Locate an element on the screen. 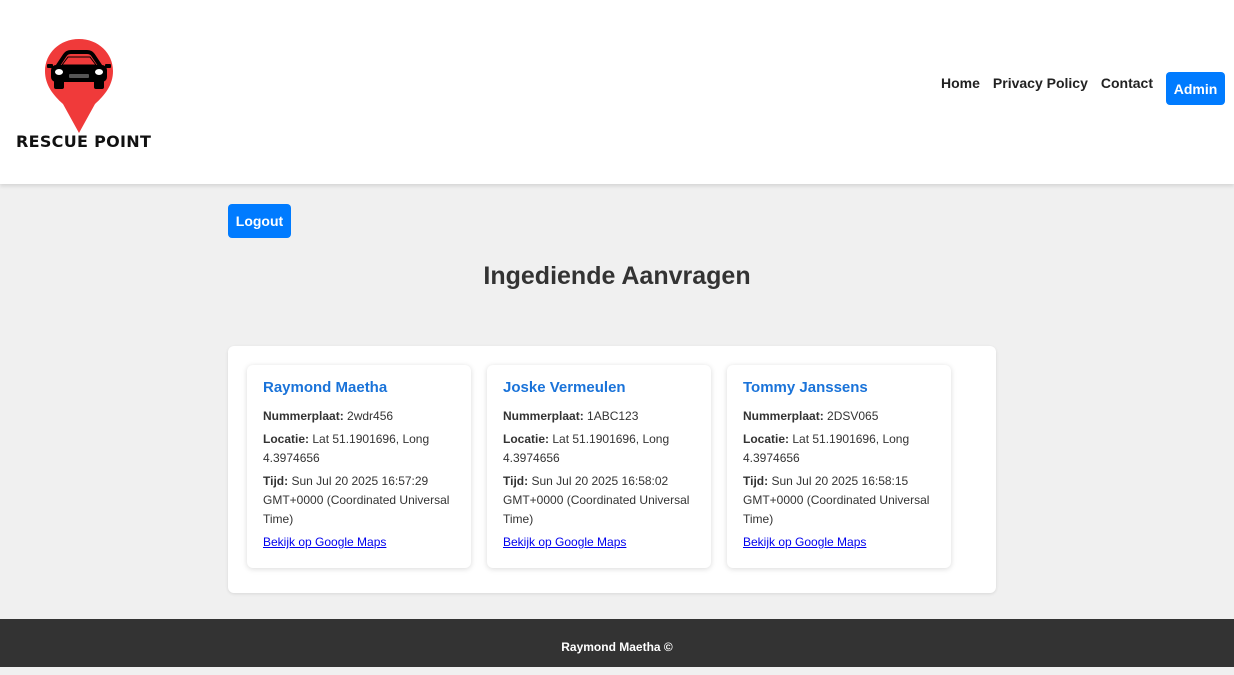  plate-field: Nummerplaat: 1ABC123 is located at coordinates (599, 416).